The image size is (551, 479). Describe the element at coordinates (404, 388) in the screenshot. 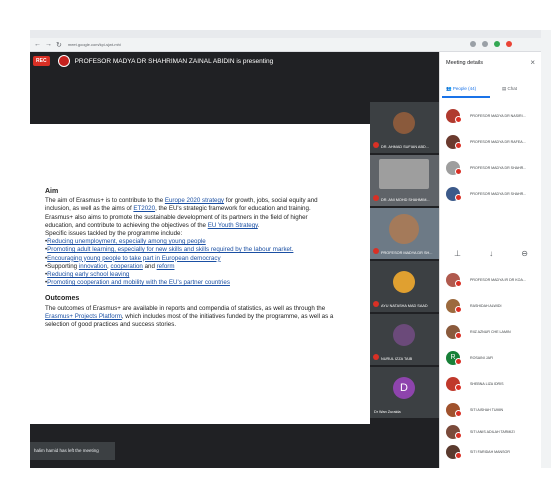

I see `participant-initial-avatar: D` at that location.